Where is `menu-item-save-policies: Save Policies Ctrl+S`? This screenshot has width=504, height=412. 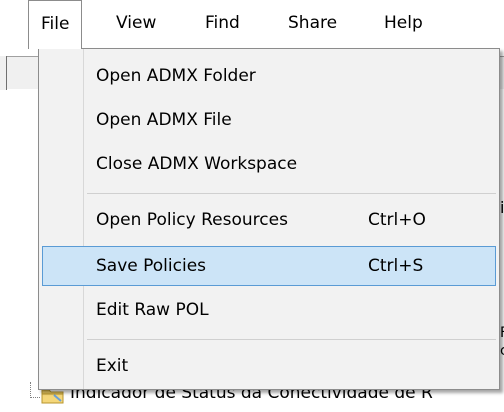 menu-item-save-policies: Save Policies Ctrl+S is located at coordinates (269, 266).